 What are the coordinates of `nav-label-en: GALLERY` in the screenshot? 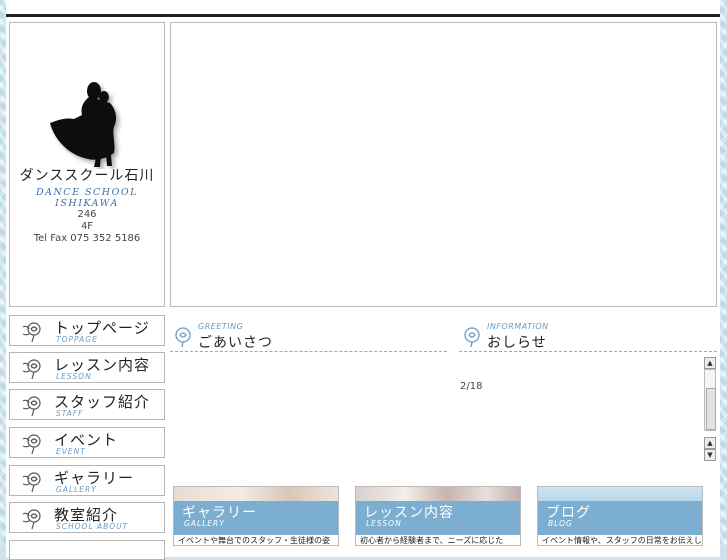 It's located at (76, 489).